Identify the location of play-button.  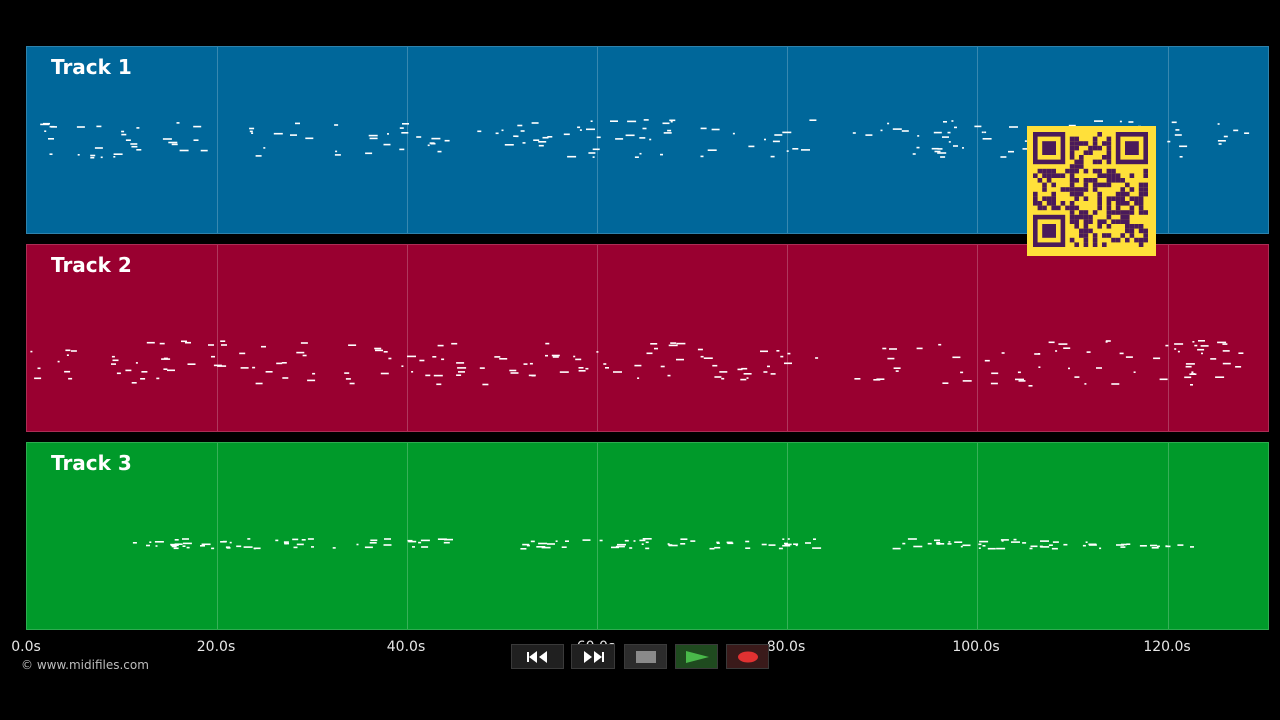
(696, 656).